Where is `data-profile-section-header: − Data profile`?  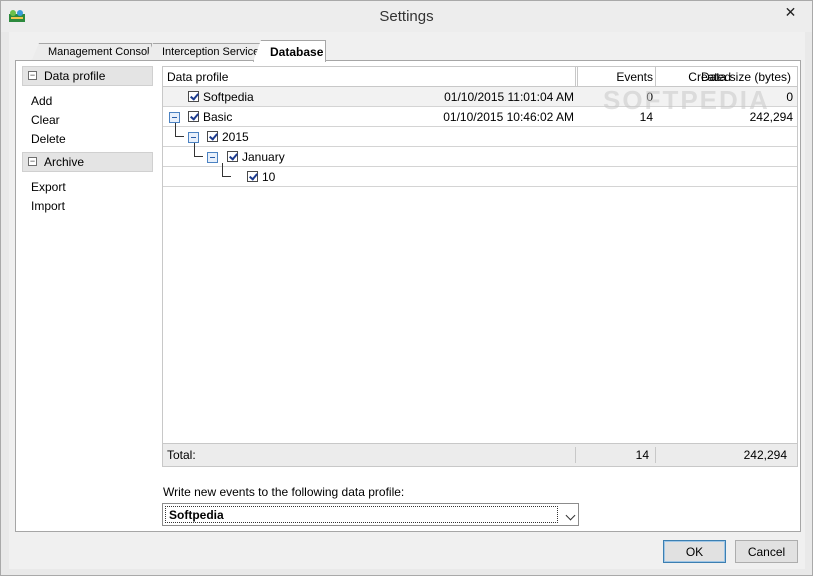
data-profile-section-header: − Data profile is located at coordinates (87, 76).